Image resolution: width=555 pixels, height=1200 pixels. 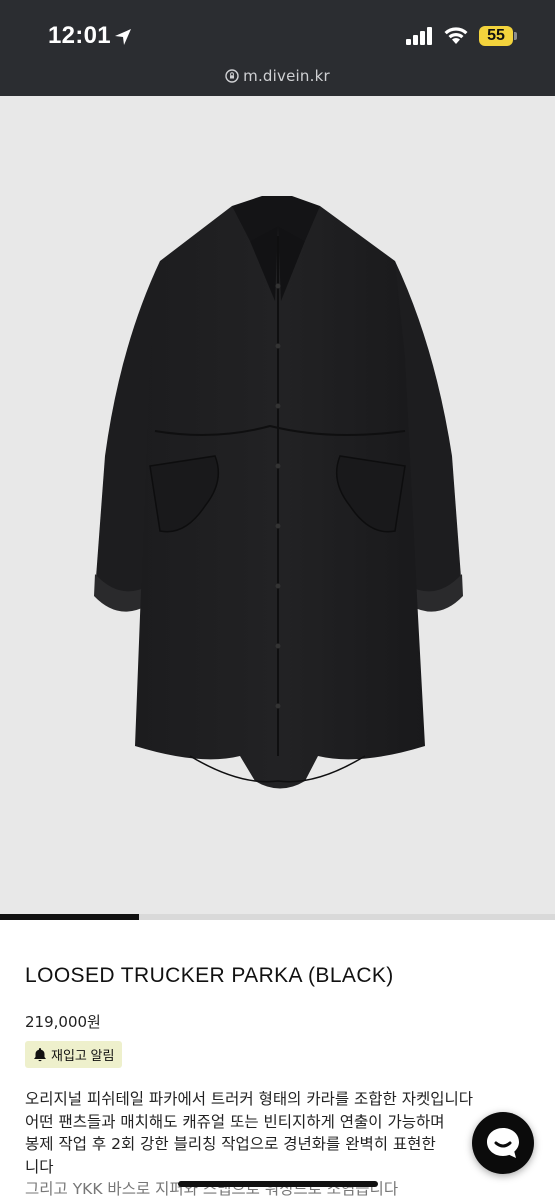 What do you see at coordinates (278, 1184) in the screenshot?
I see `home-indicator` at bounding box center [278, 1184].